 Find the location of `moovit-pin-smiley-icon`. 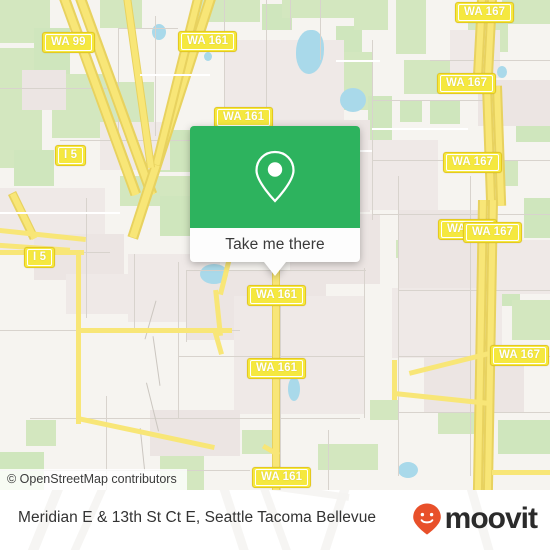

moovit-pin-smiley-icon is located at coordinates (426, 519).